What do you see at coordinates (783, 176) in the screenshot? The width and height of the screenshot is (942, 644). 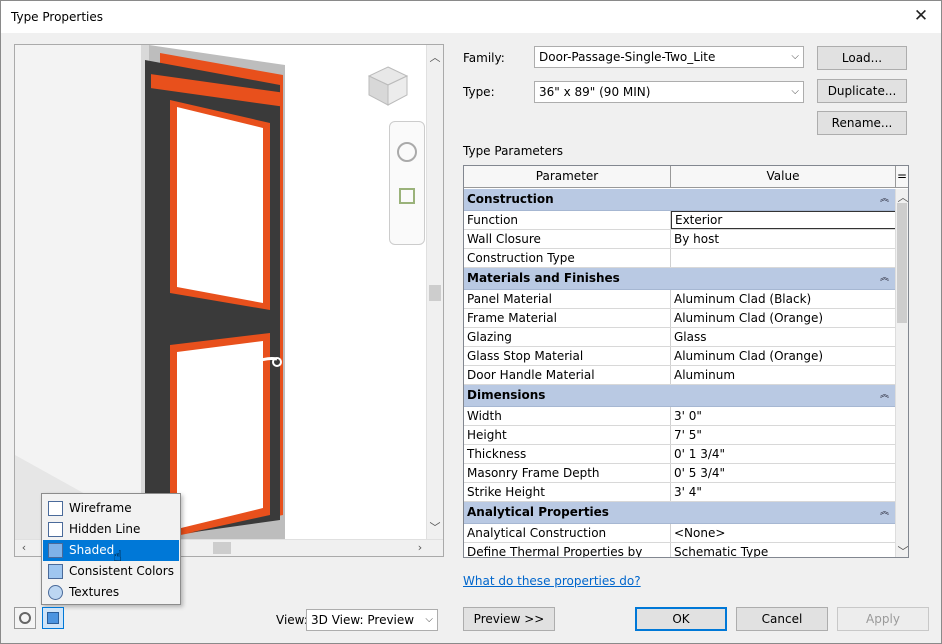 I see `column-header-value: Value` at bounding box center [783, 176].